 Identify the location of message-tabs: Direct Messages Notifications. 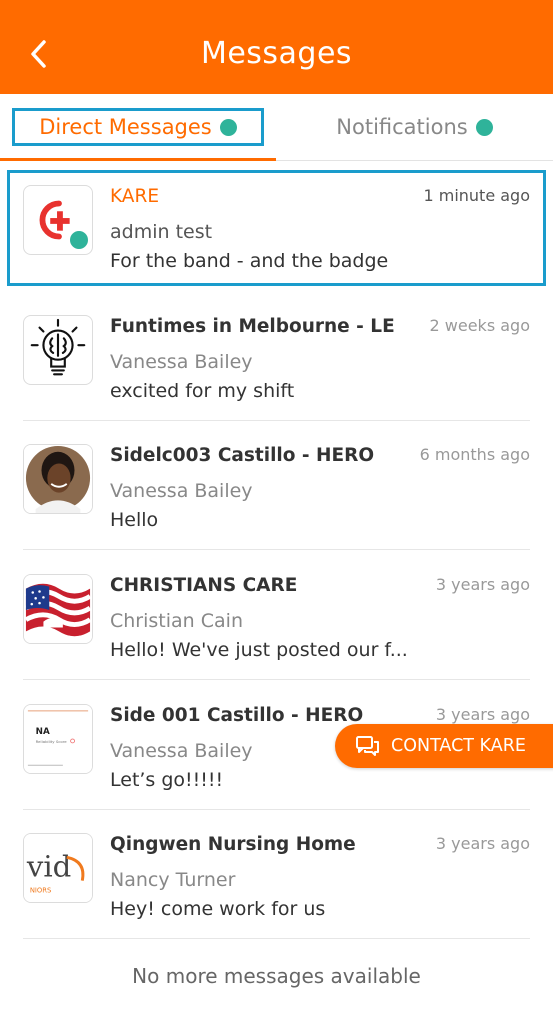
(276, 127).